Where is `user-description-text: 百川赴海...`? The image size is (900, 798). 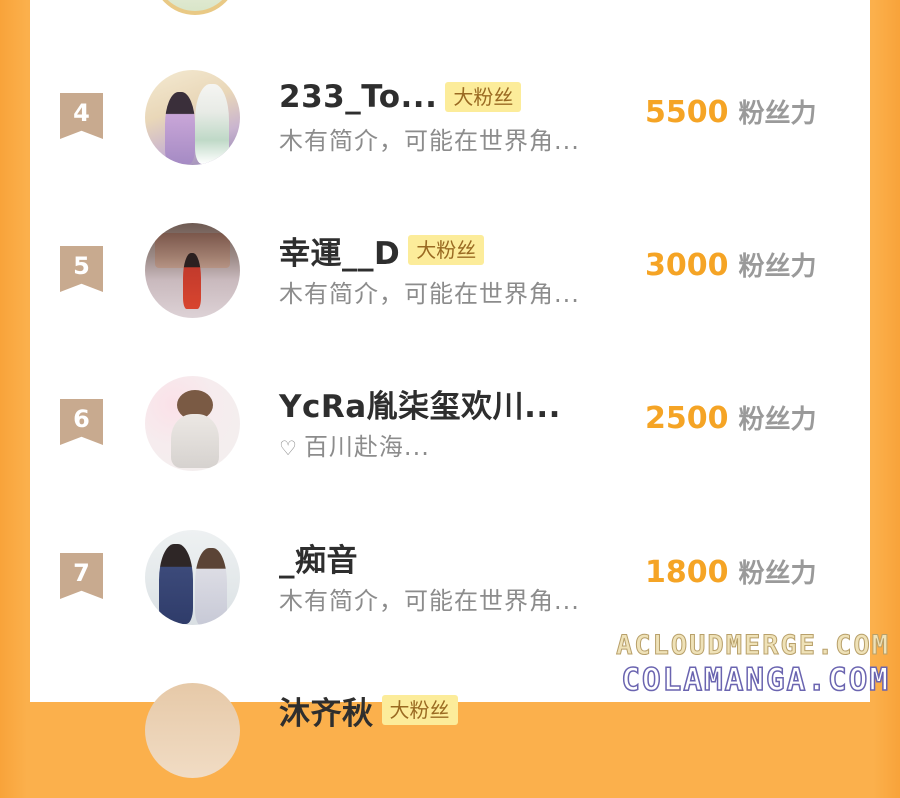 user-description-text: 百川赴海... is located at coordinates (366, 447).